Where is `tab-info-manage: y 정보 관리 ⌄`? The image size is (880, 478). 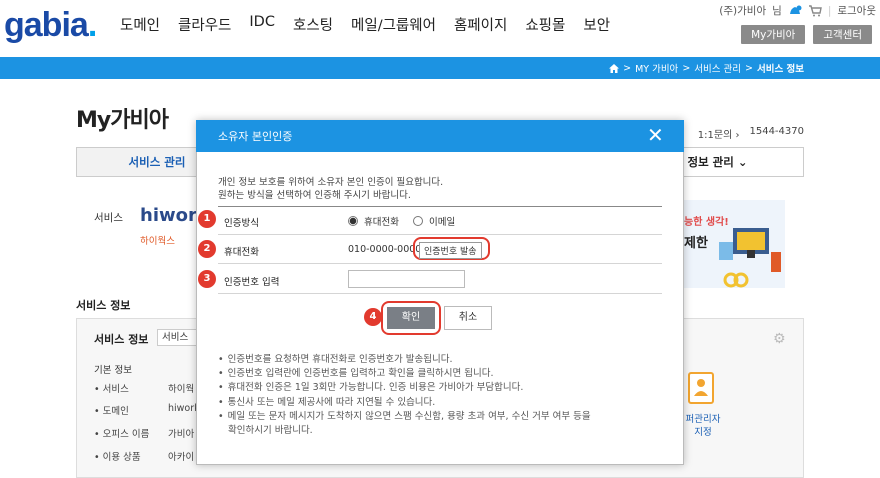
tab-info-manage: y 정보 관리 ⌄ is located at coordinates (711, 162).